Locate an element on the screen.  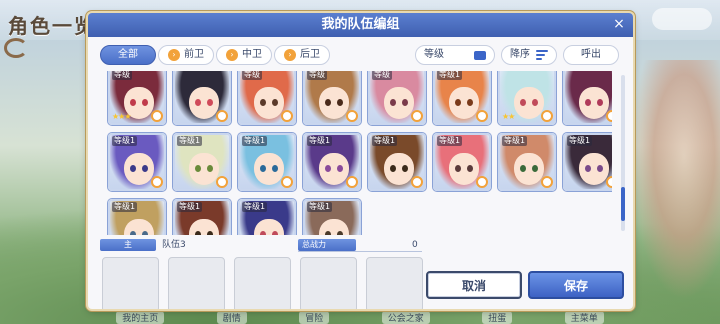
tab-back: › 后卫 is located at coordinates (302, 55).